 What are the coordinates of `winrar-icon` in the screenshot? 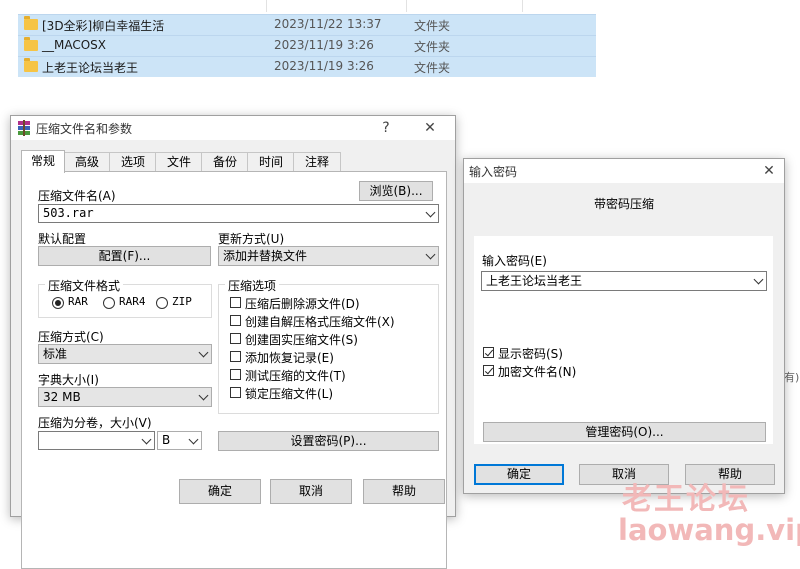 It's located at (24, 128).